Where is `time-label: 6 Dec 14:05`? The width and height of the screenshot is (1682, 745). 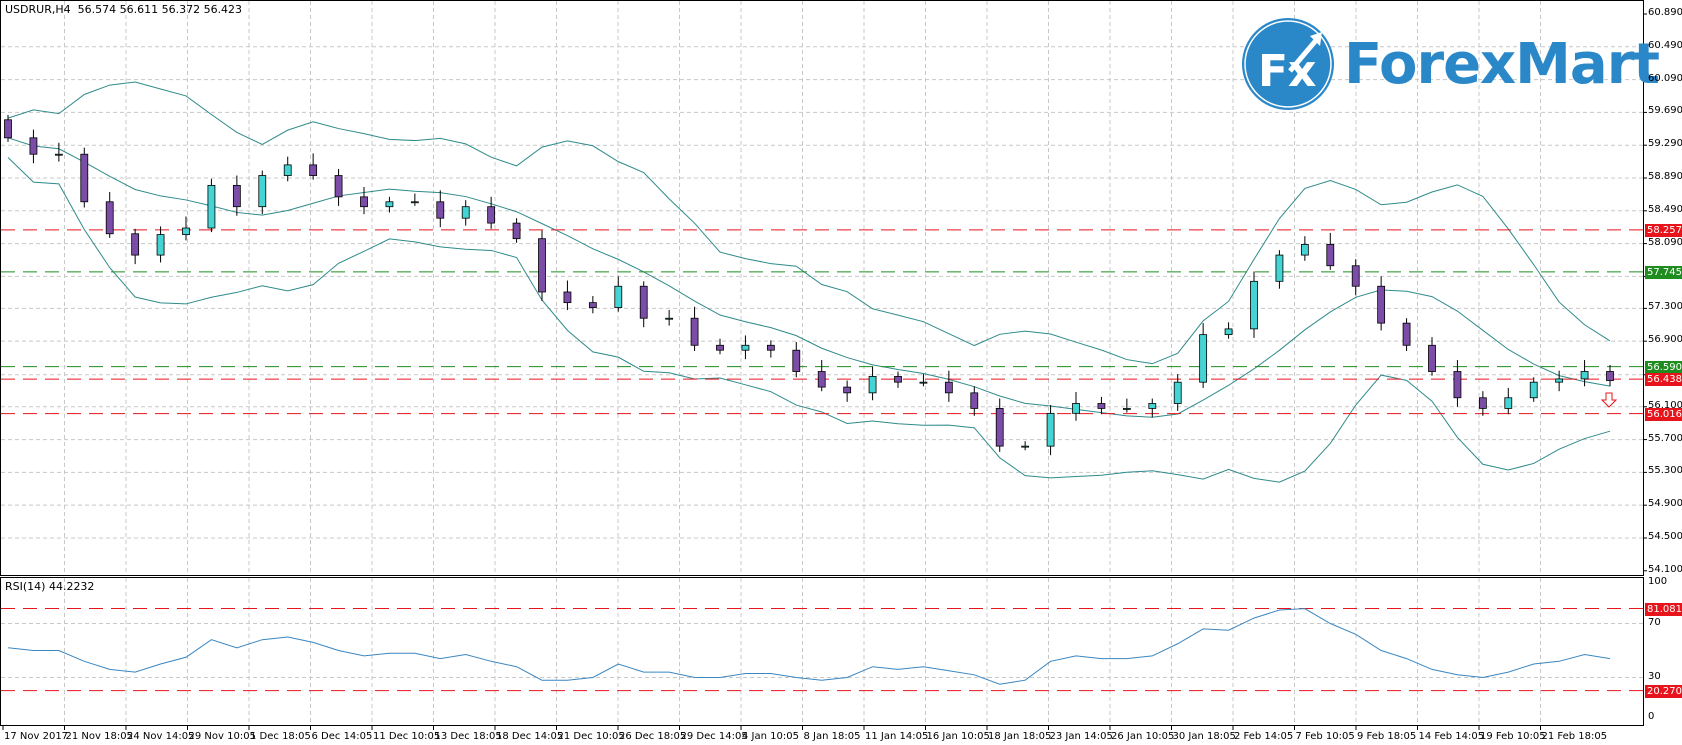 time-label: 6 Dec 14:05 is located at coordinates (342, 736).